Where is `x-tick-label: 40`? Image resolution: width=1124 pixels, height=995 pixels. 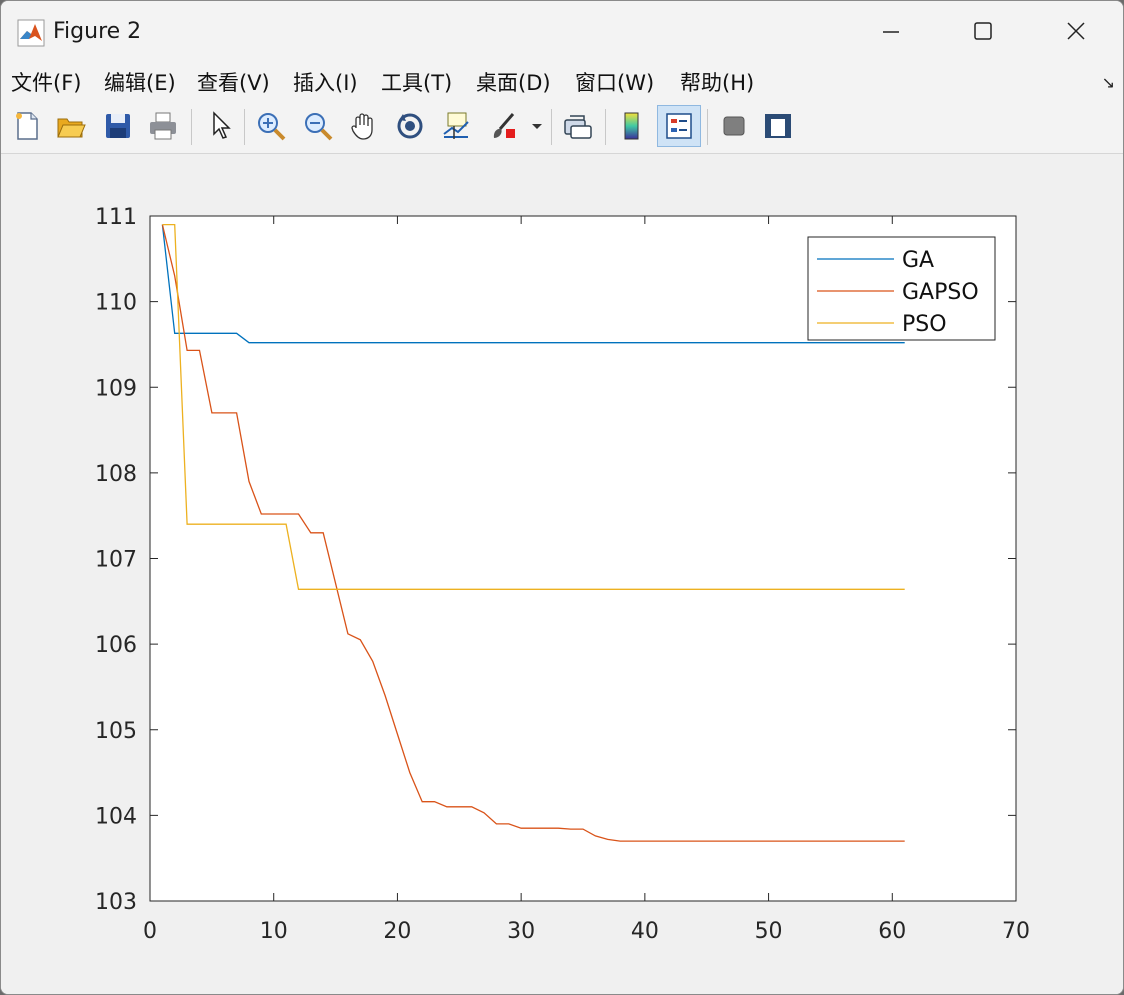 x-tick-label: 40 is located at coordinates (645, 931).